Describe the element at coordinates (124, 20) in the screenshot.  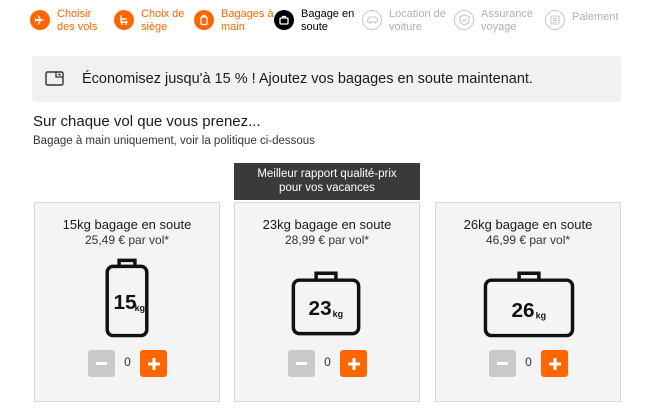
I see `seat-icon` at that location.